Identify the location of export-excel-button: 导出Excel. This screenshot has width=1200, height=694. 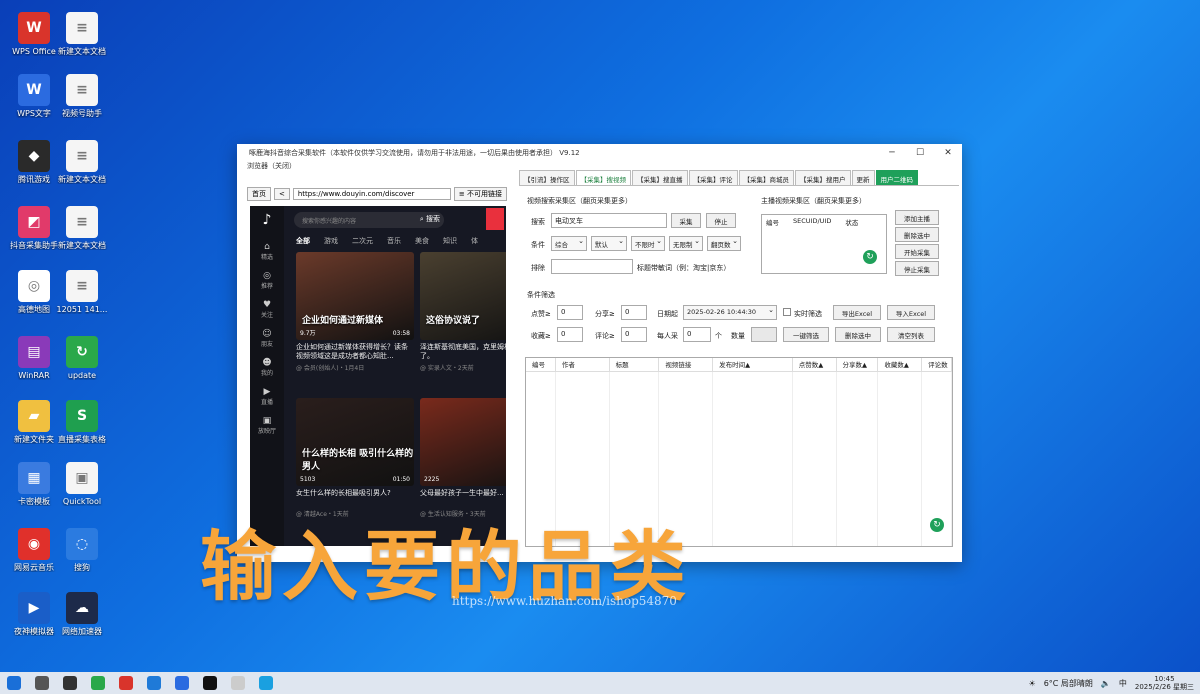
(857, 312).